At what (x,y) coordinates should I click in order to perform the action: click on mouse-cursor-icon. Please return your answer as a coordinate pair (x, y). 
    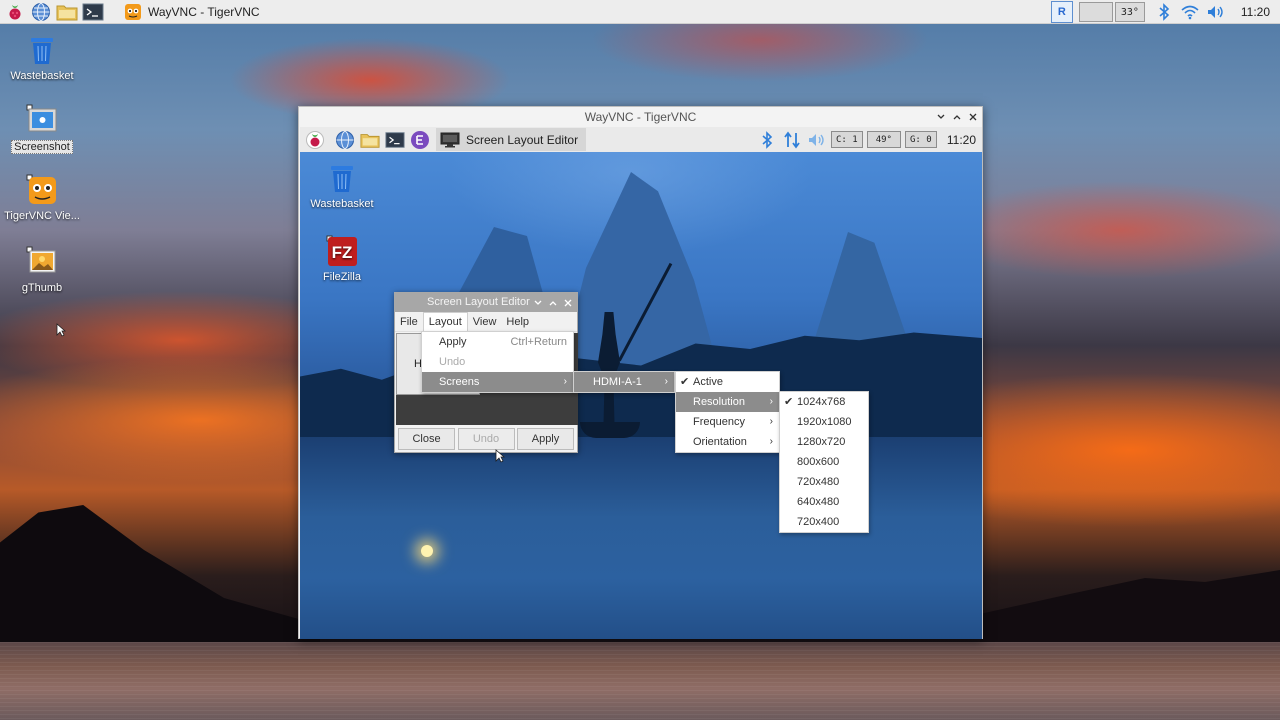
    Looking at the image, I should click on (500, 457).